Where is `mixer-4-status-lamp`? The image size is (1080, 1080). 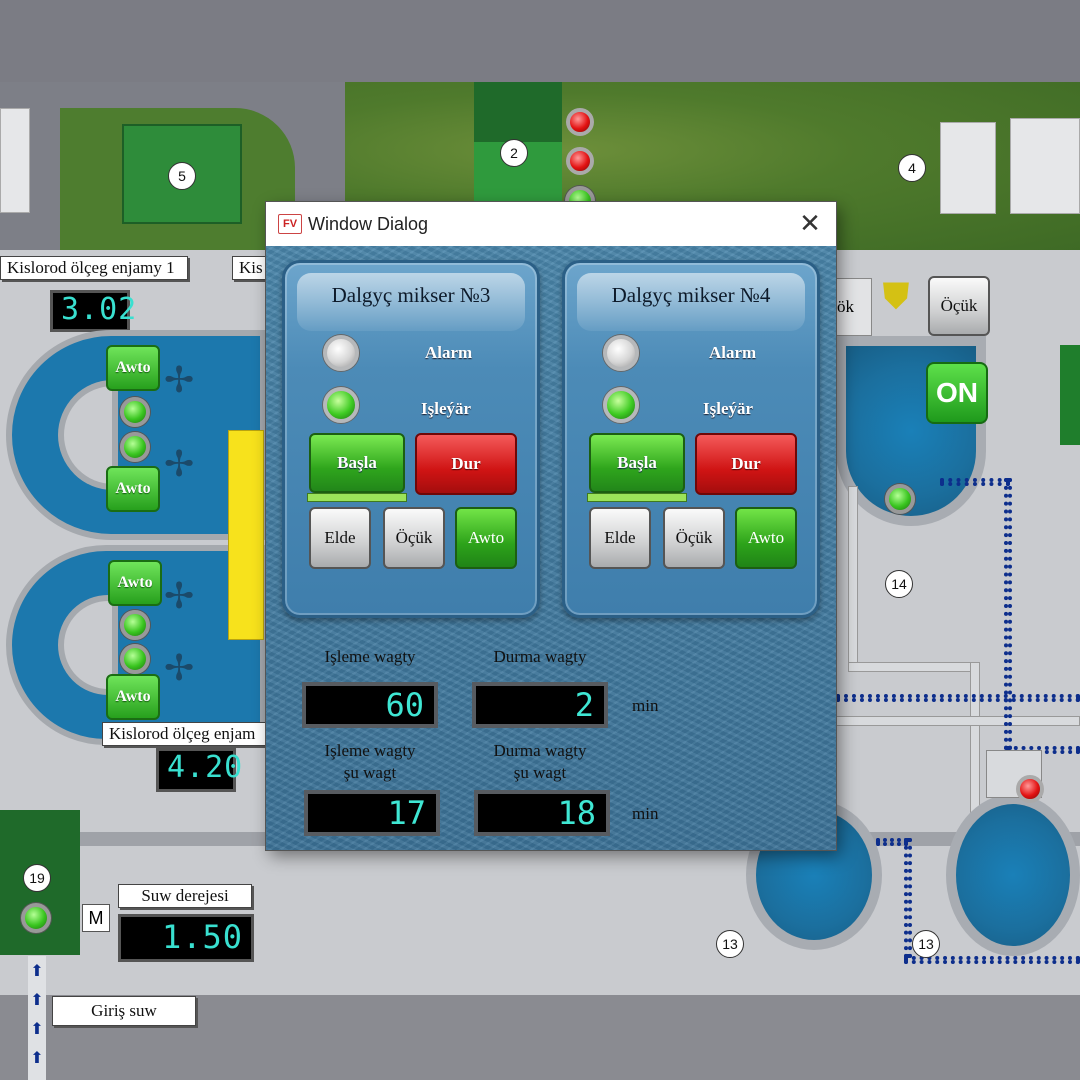 mixer-4-status-lamp is located at coordinates (135, 659).